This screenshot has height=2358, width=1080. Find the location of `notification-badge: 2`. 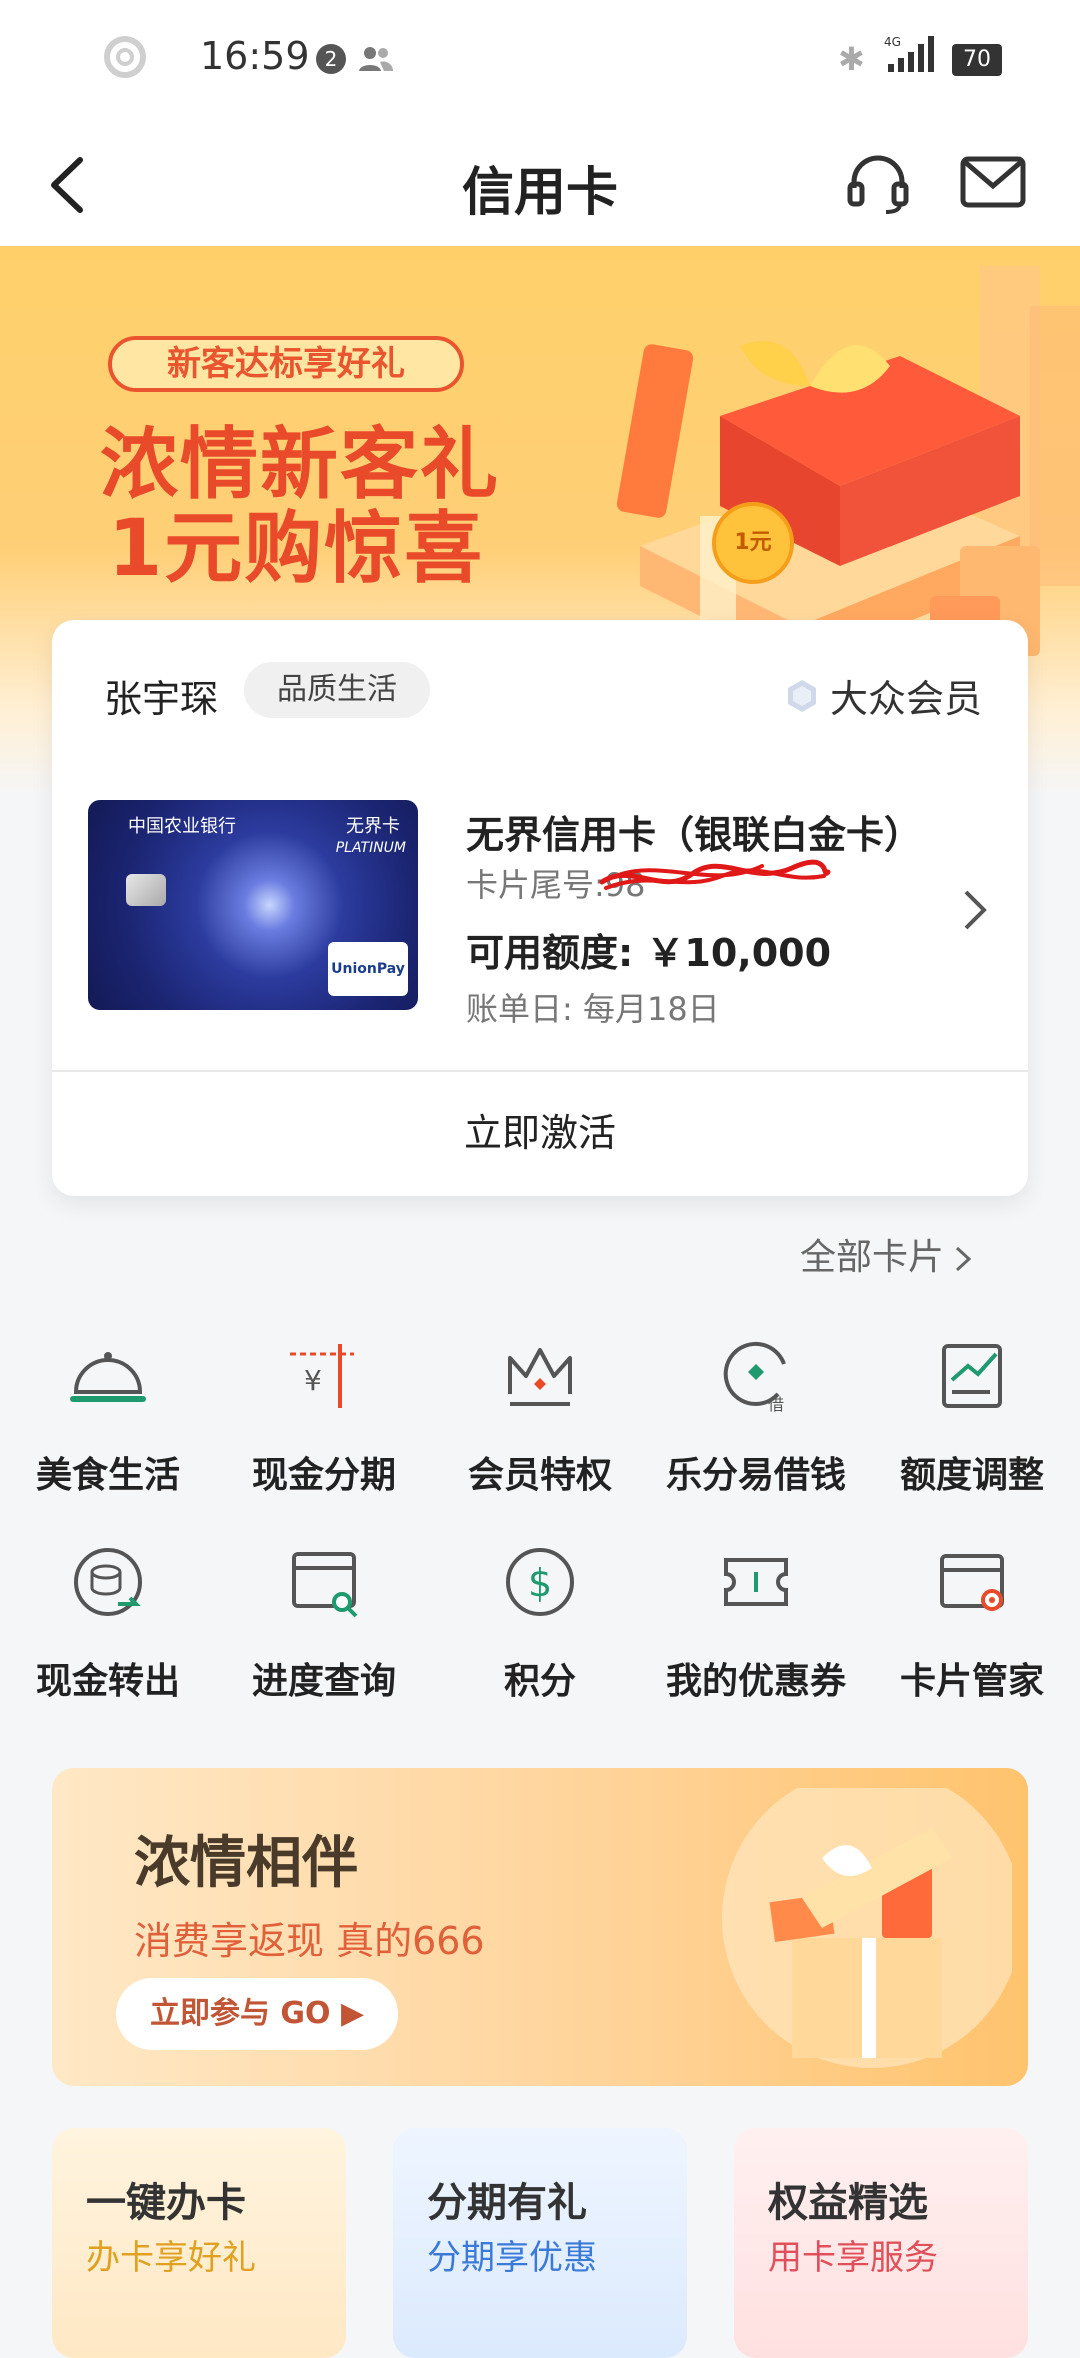

notification-badge: 2 is located at coordinates (331, 59).